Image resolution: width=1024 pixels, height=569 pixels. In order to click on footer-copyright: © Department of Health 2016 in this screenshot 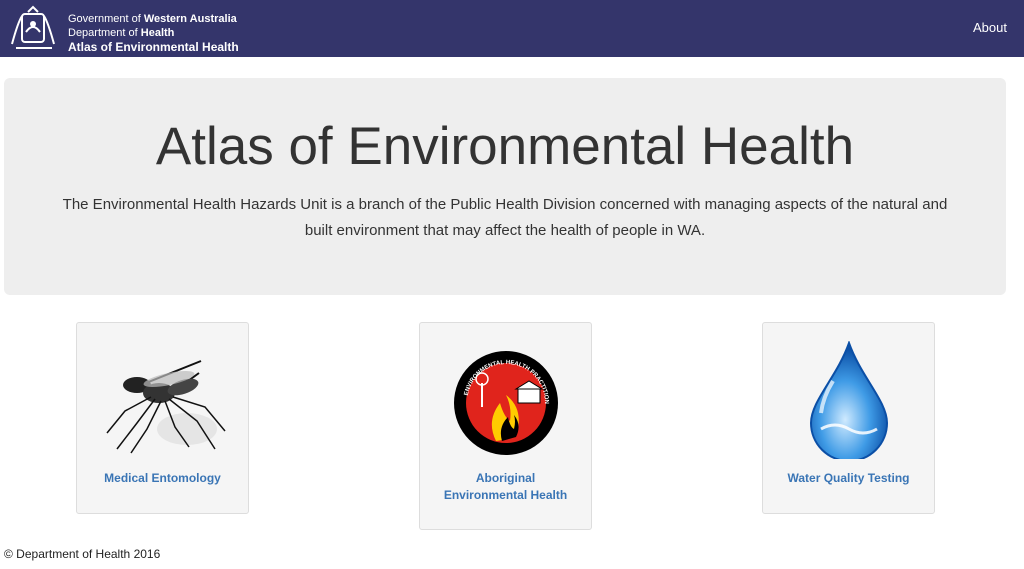, I will do `click(82, 554)`.